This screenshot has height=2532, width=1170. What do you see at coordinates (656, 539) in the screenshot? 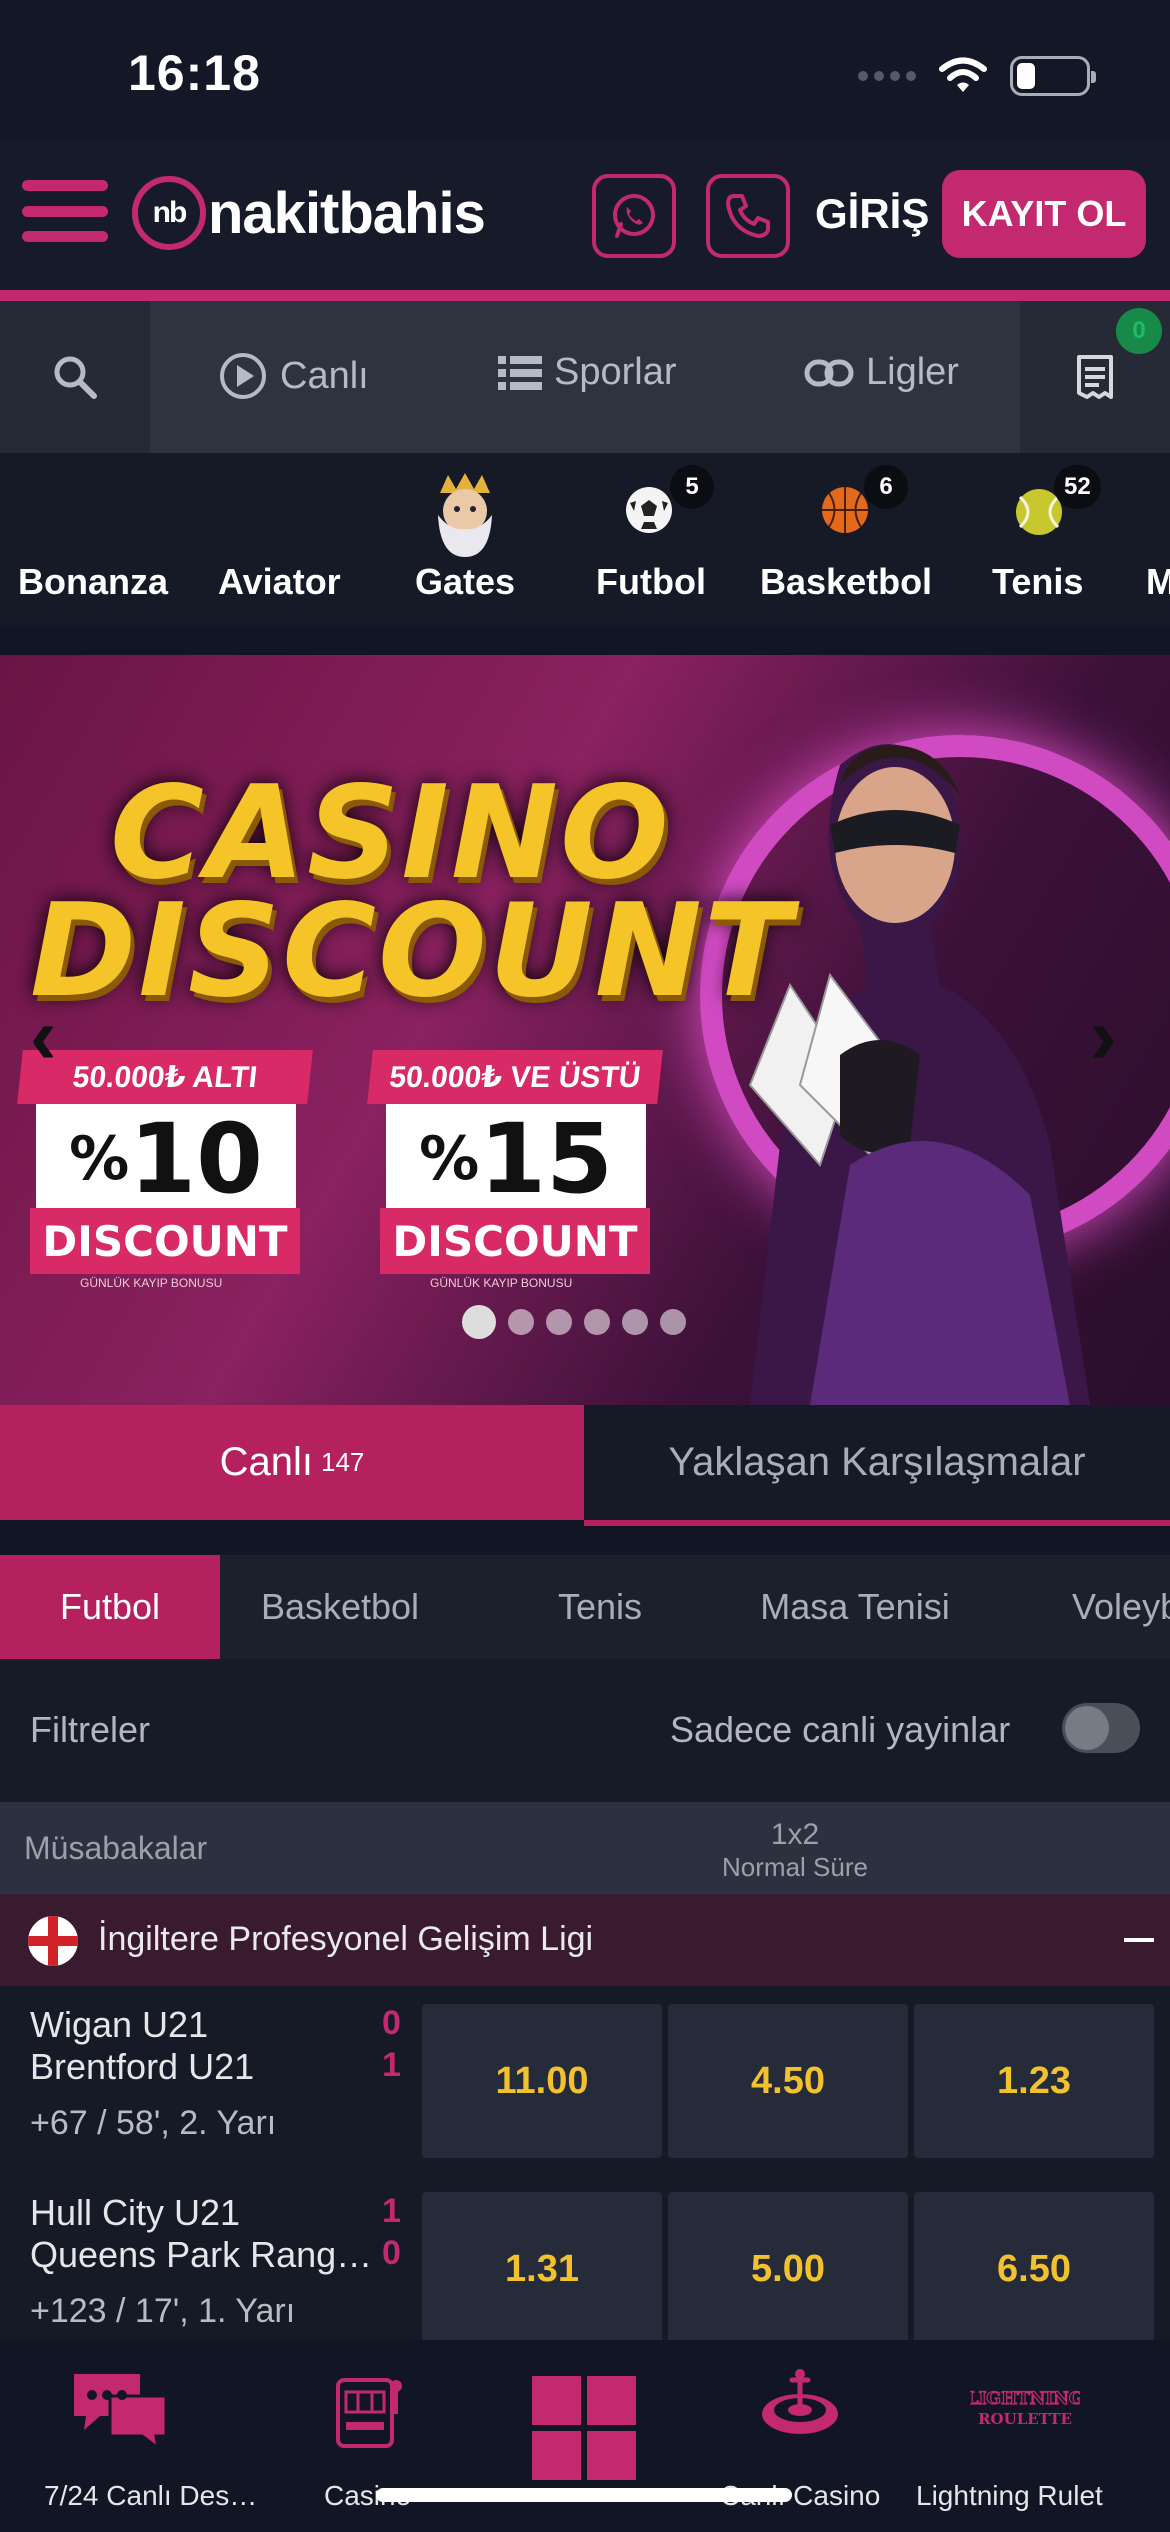
I see `category-football: 5 Futbol` at bounding box center [656, 539].